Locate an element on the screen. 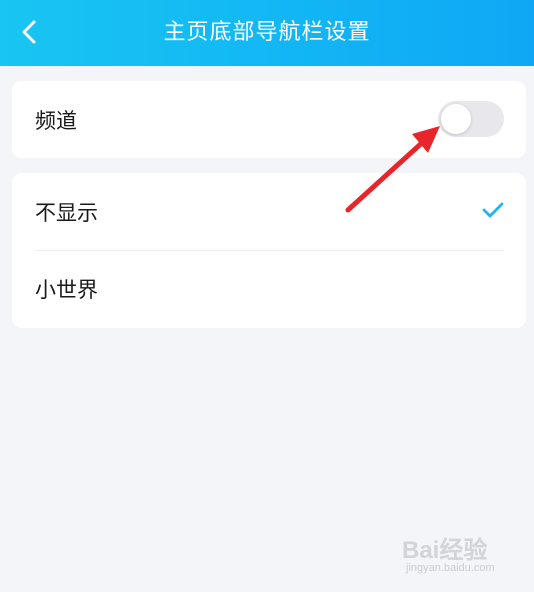 This screenshot has width=534, height=592. channel-card: 频道 is located at coordinates (269, 119).